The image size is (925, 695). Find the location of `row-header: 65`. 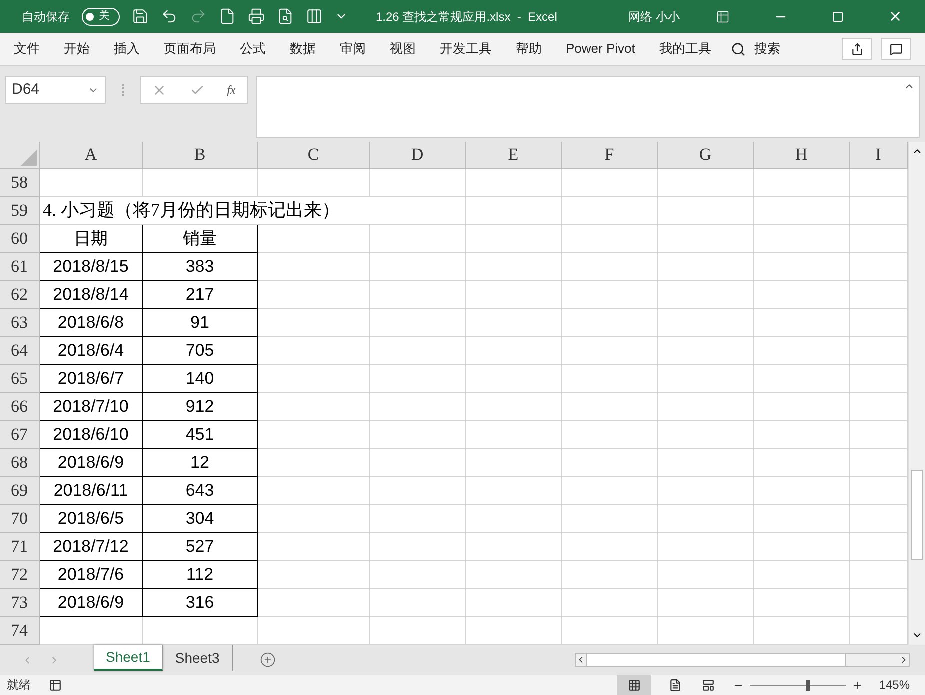

row-header: 65 is located at coordinates (20, 379).